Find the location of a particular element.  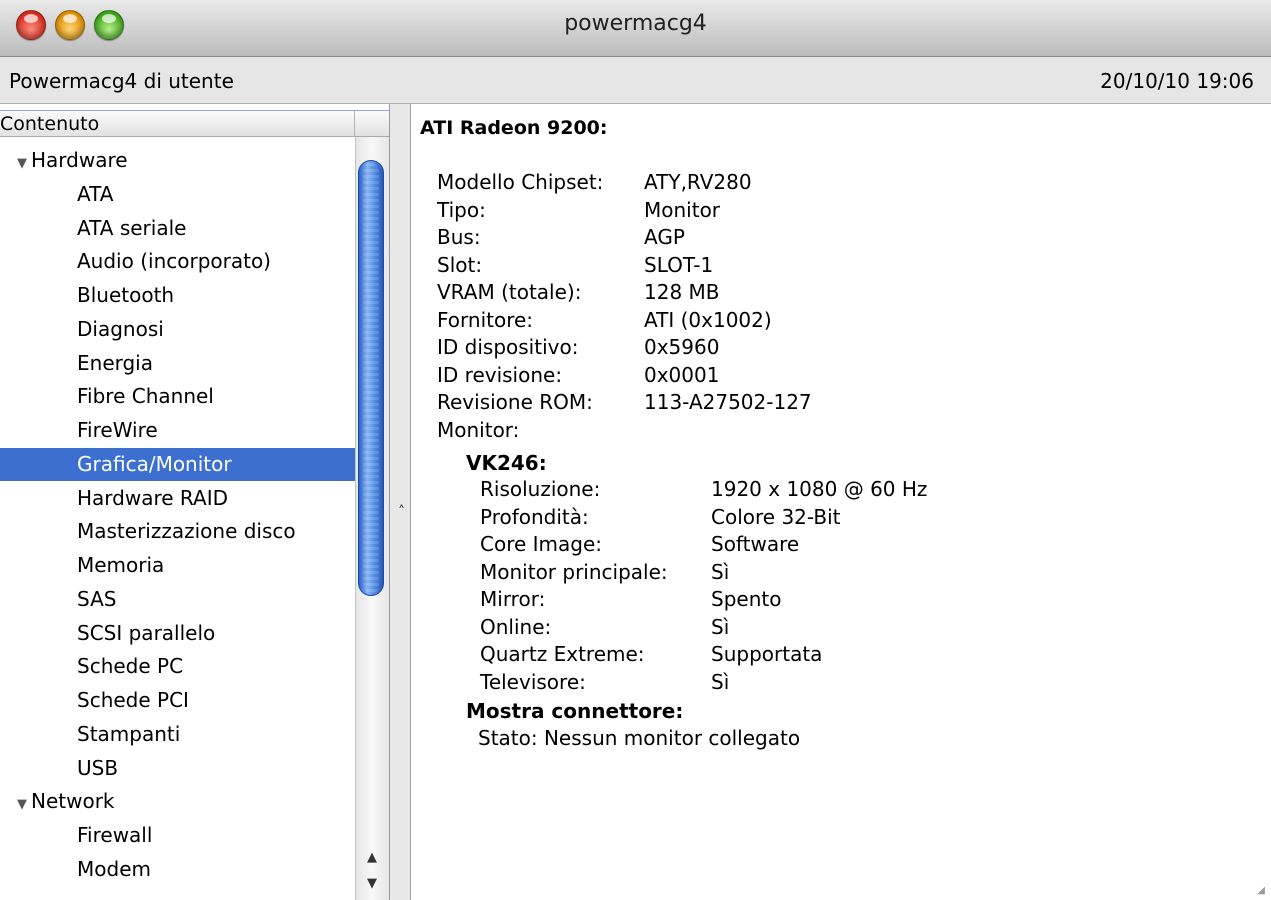

sidebar-item-label: Modem is located at coordinates (114, 868).